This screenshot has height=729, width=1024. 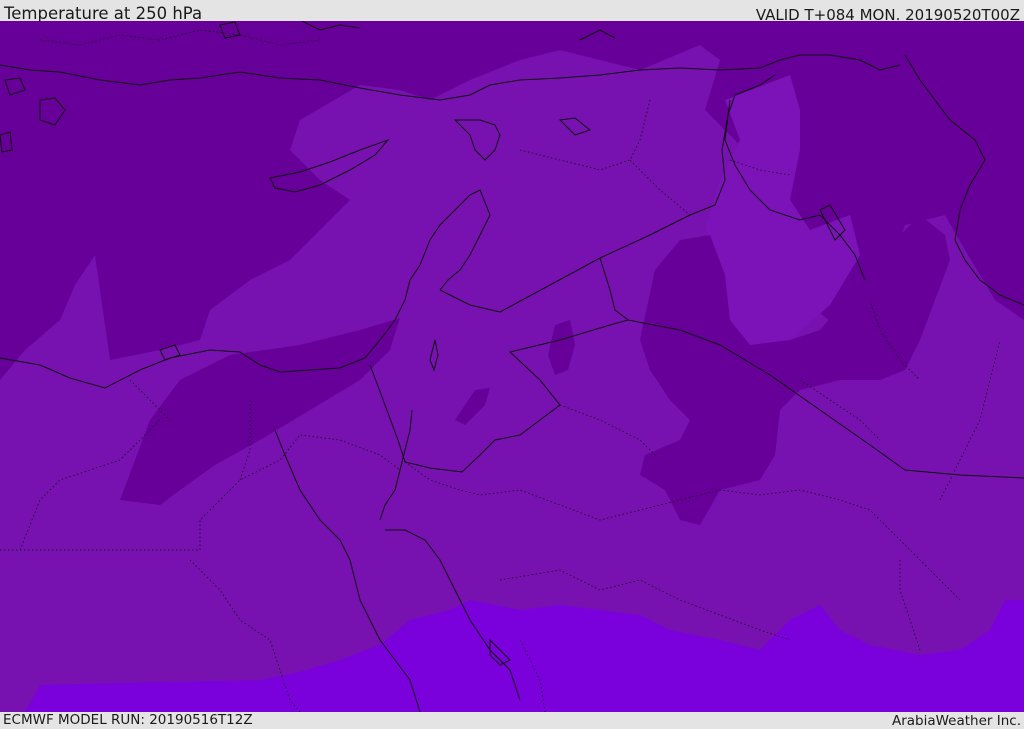 What do you see at coordinates (128, 720) in the screenshot?
I see `model-run-label: ECMWF MODEL RUN: 20190516T12Z` at bounding box center [128, 720].